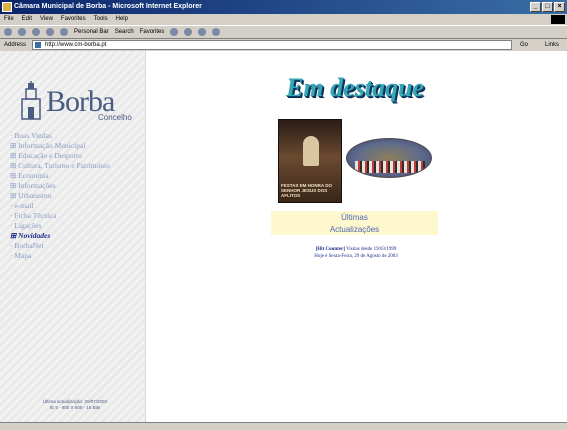  Describe the element at coordinates (152, 32) in the screenshot. I see `favorites-button: Favorites` at that location.